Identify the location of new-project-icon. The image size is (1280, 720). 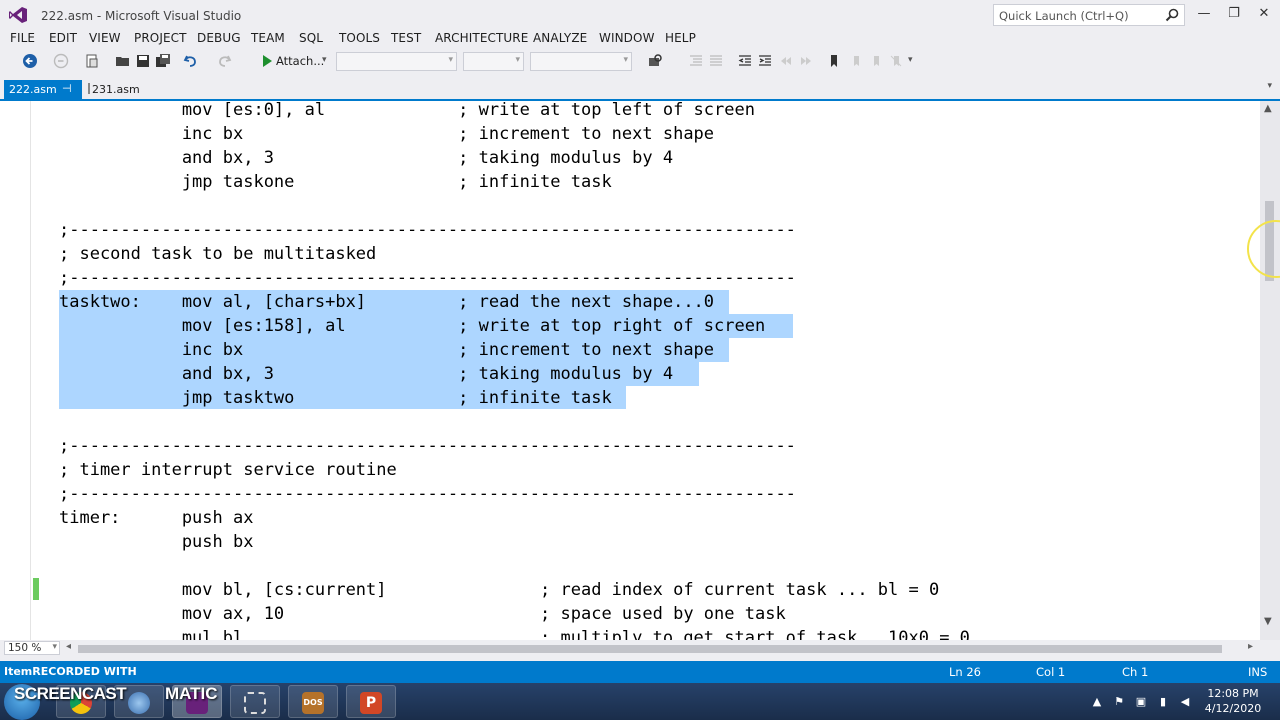
(92, 61).